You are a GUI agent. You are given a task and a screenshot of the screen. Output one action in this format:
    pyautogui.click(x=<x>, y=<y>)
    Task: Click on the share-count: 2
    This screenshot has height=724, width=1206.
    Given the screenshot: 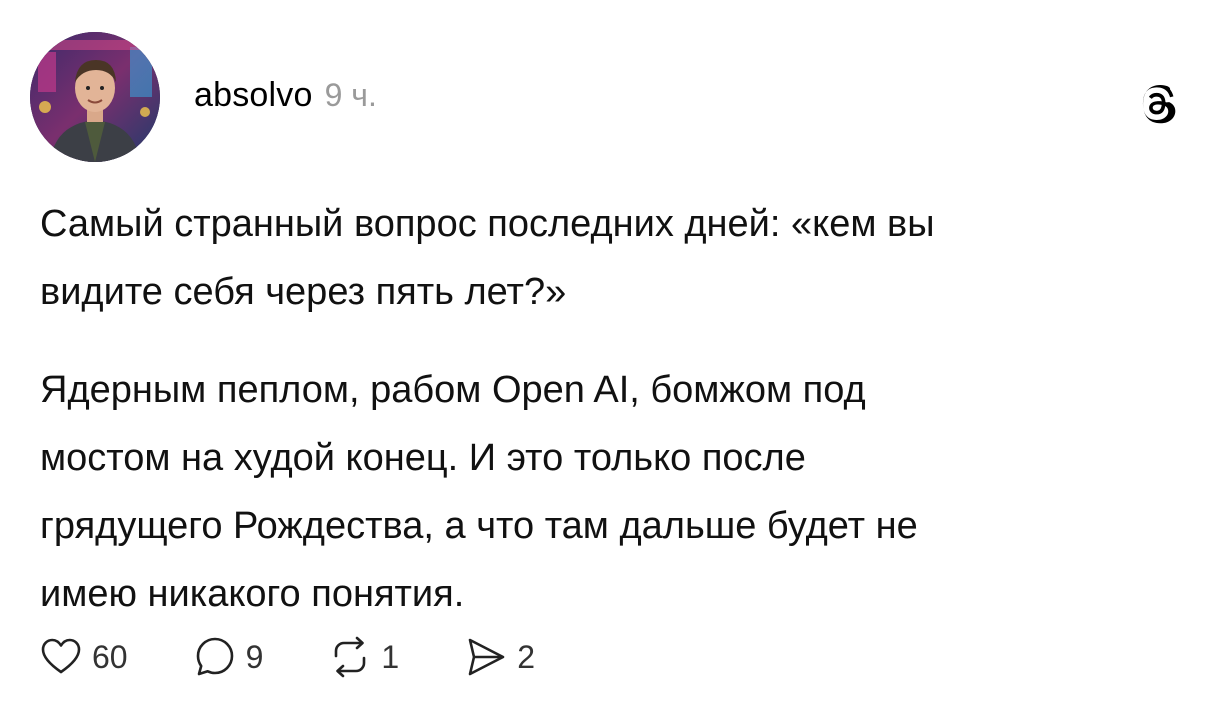 What is the action you would take?
    pyautogui.click(x=526, y=656)
    